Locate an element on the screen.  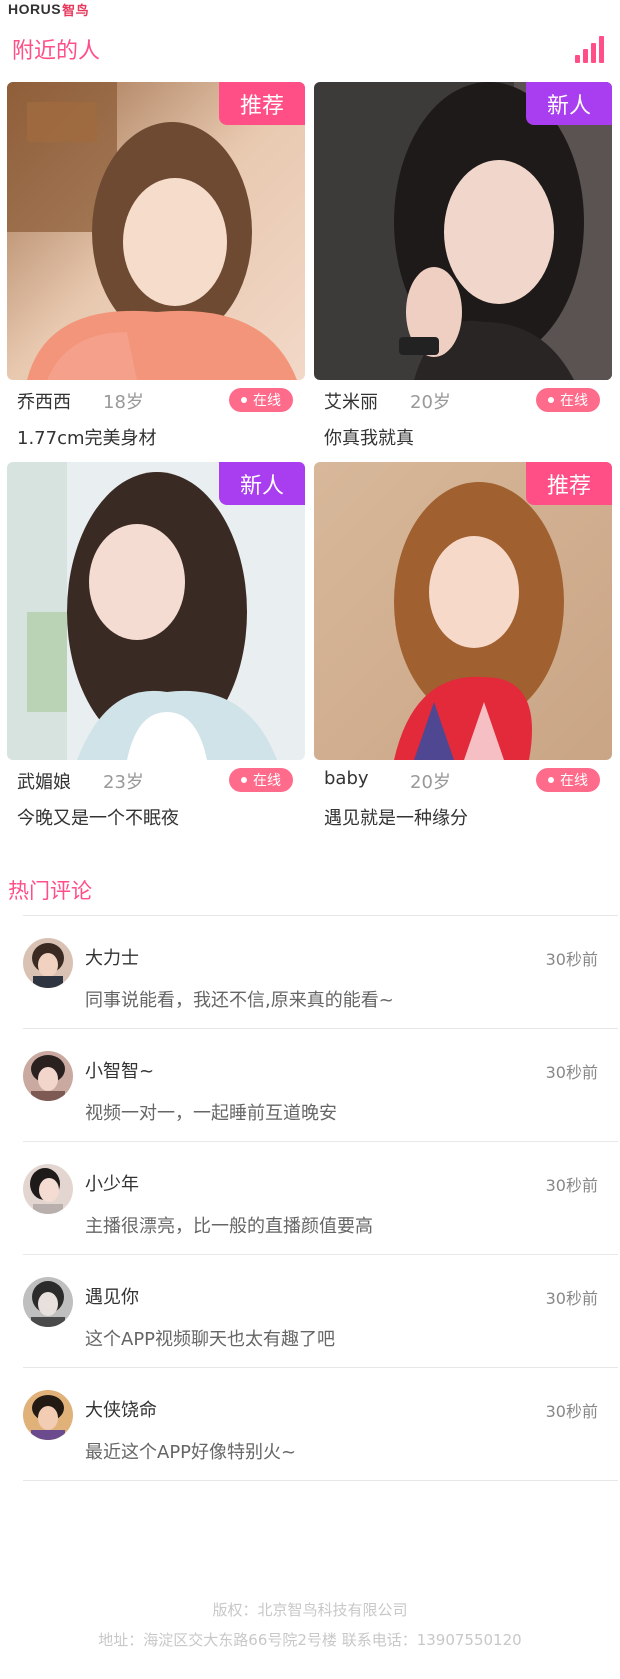
user-name: baby is located at coordinates (346, 778).